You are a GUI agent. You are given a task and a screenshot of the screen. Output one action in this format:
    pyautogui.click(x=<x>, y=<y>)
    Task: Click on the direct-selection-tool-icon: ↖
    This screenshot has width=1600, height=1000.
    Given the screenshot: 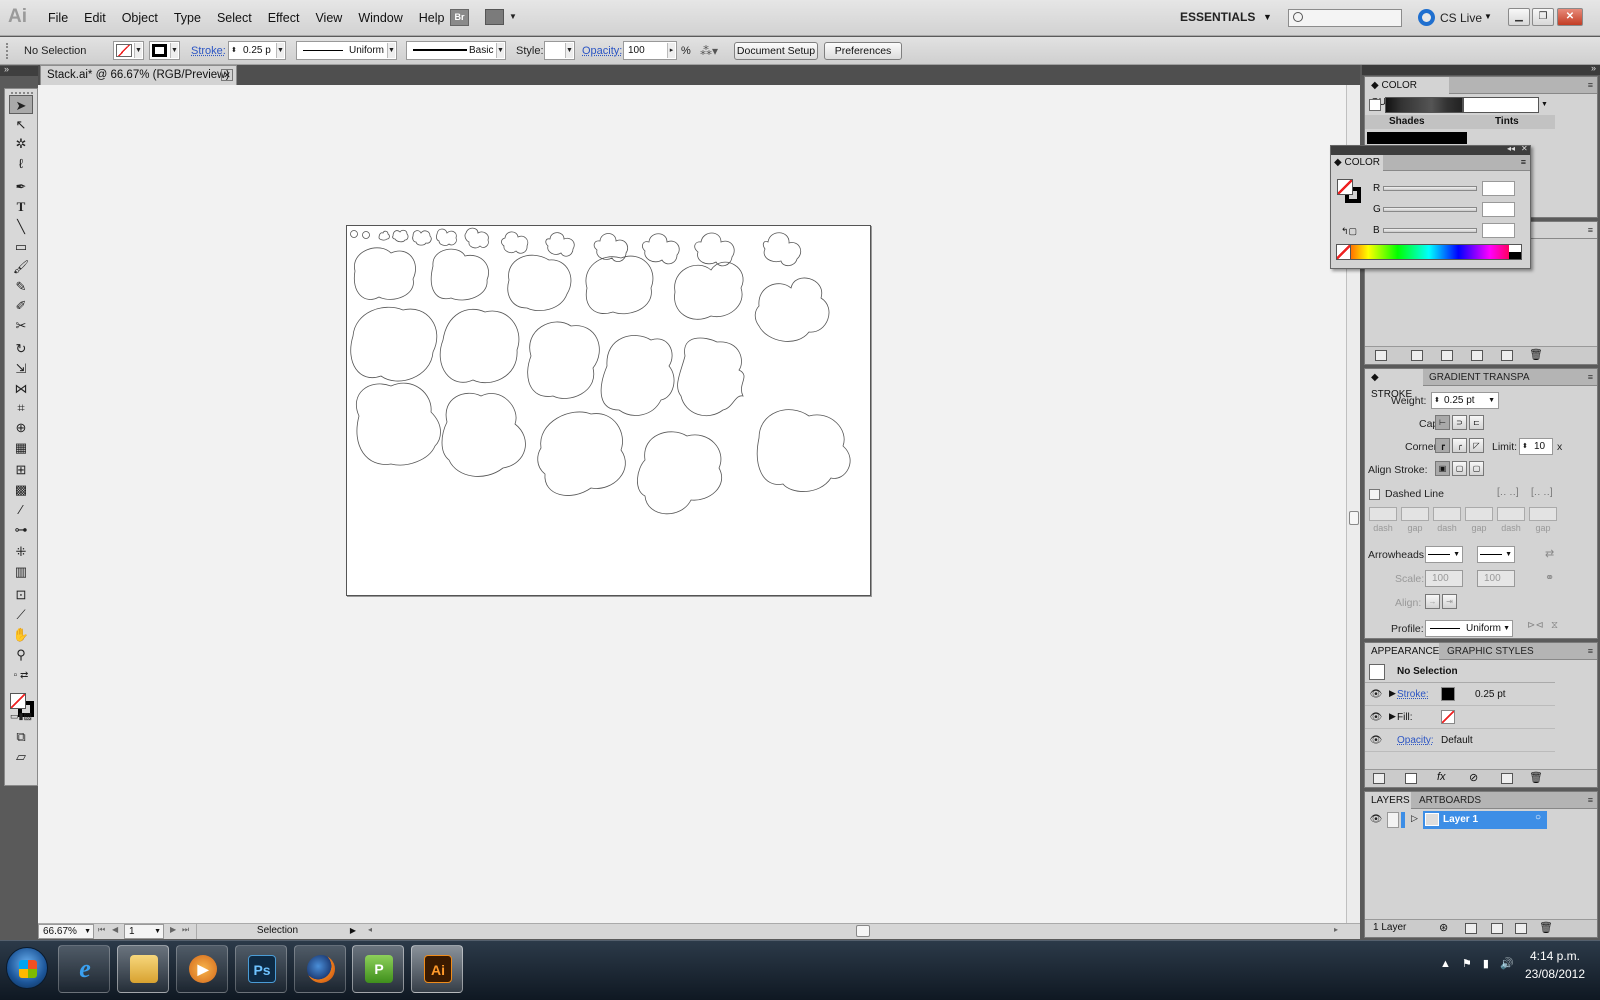 What is the action you would take?
    pyautogui.click(x=21, y=124)
    